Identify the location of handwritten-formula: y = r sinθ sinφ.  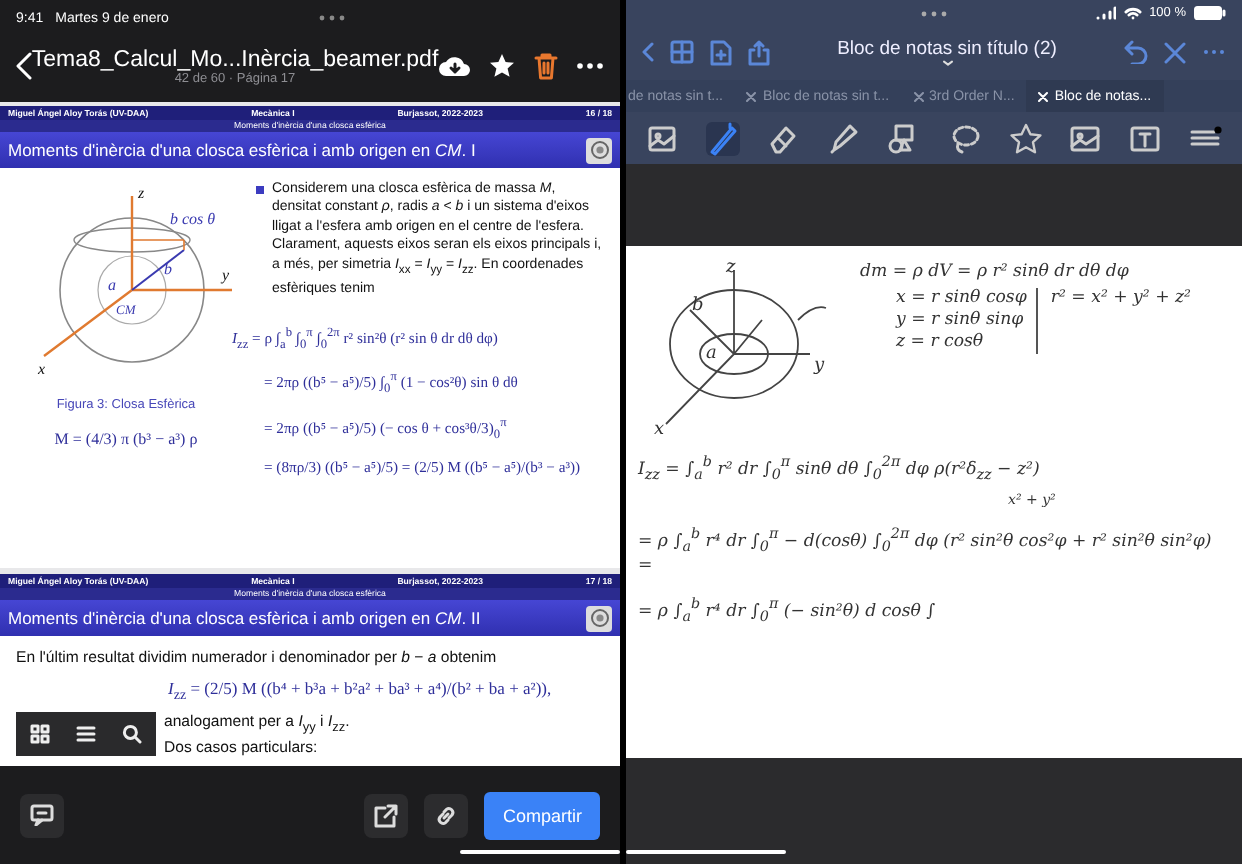
(961, 321).